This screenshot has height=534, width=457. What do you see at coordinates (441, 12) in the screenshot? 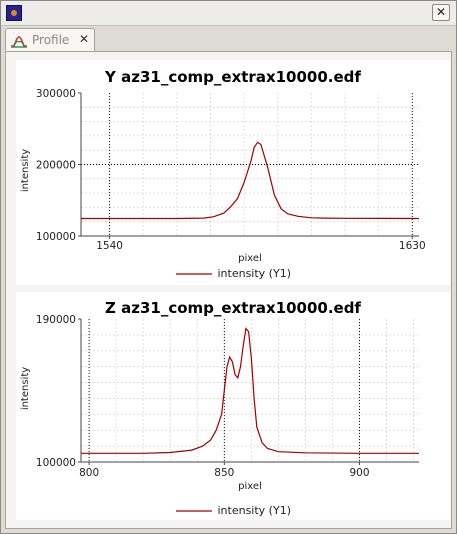
I see `window-close-button: ✕` at bounding box center [441, 12].